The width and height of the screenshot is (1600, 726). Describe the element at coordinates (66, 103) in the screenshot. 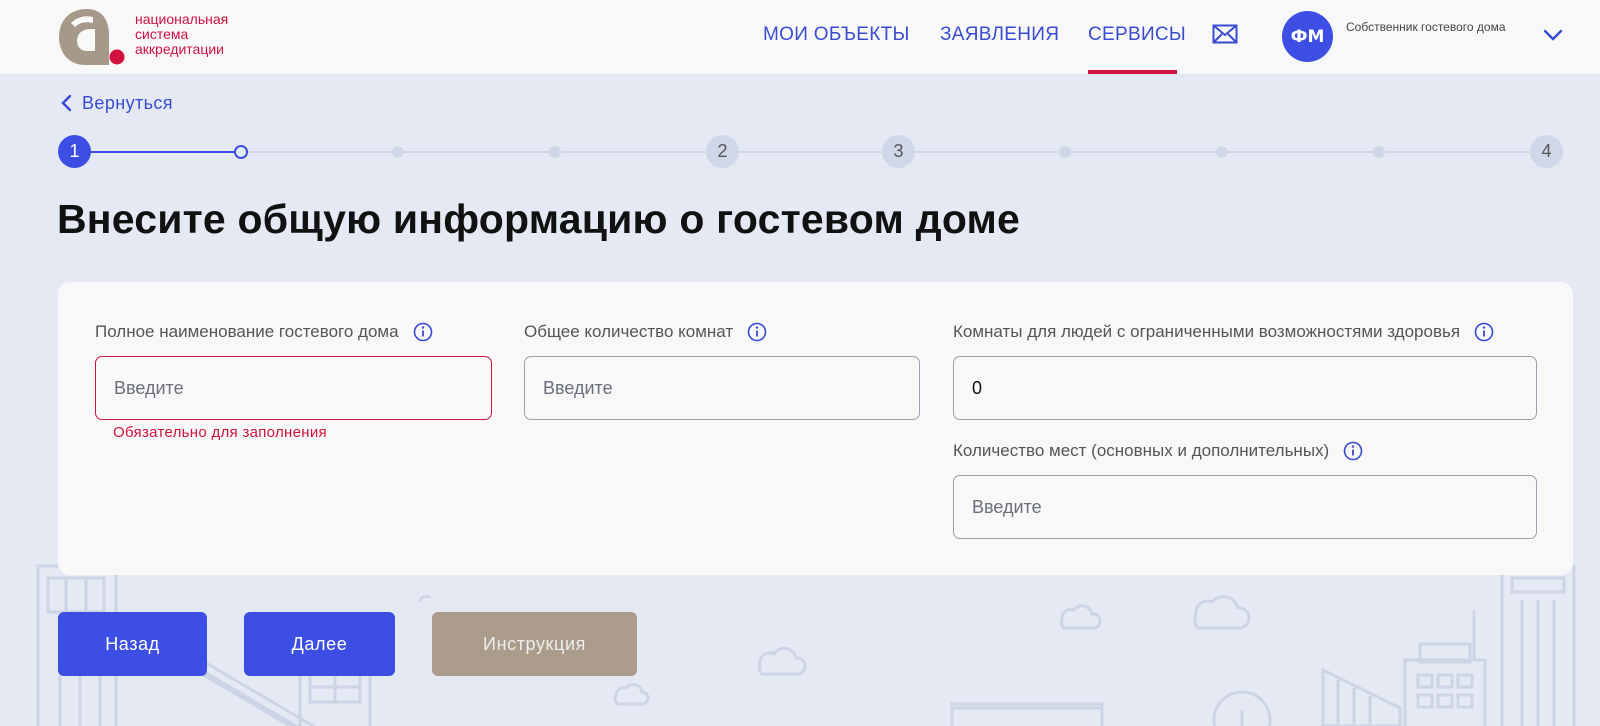

I see `chevron-left-icon` at that location.